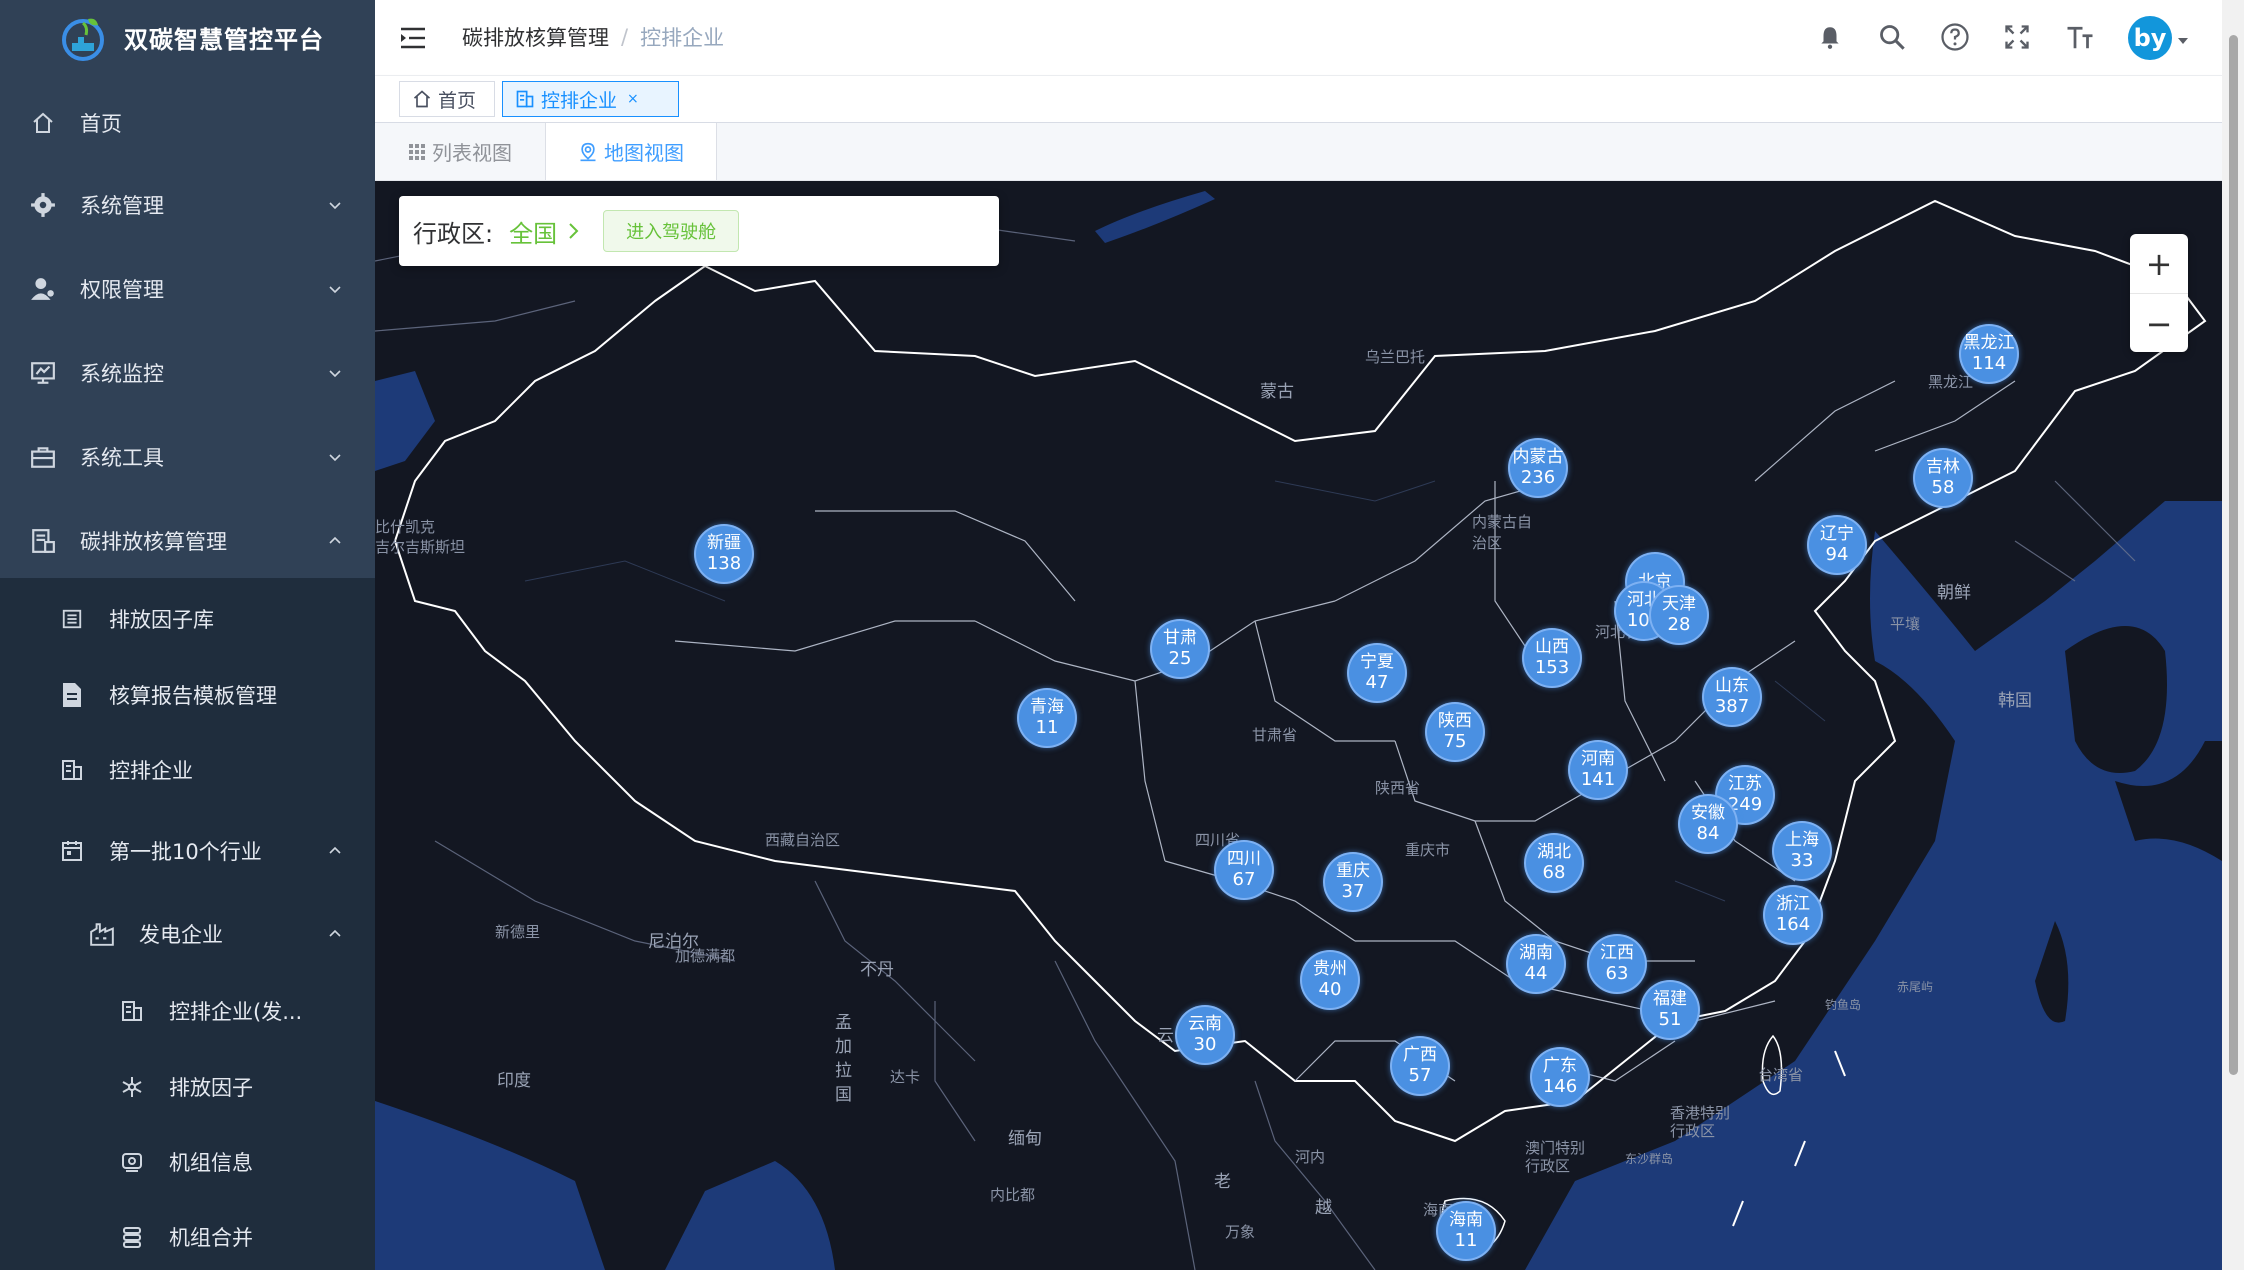 The height and width of the screenshot is (1270, 2244). I want to click on province-bubble: 黑龙江 114, so click(1989, 354).